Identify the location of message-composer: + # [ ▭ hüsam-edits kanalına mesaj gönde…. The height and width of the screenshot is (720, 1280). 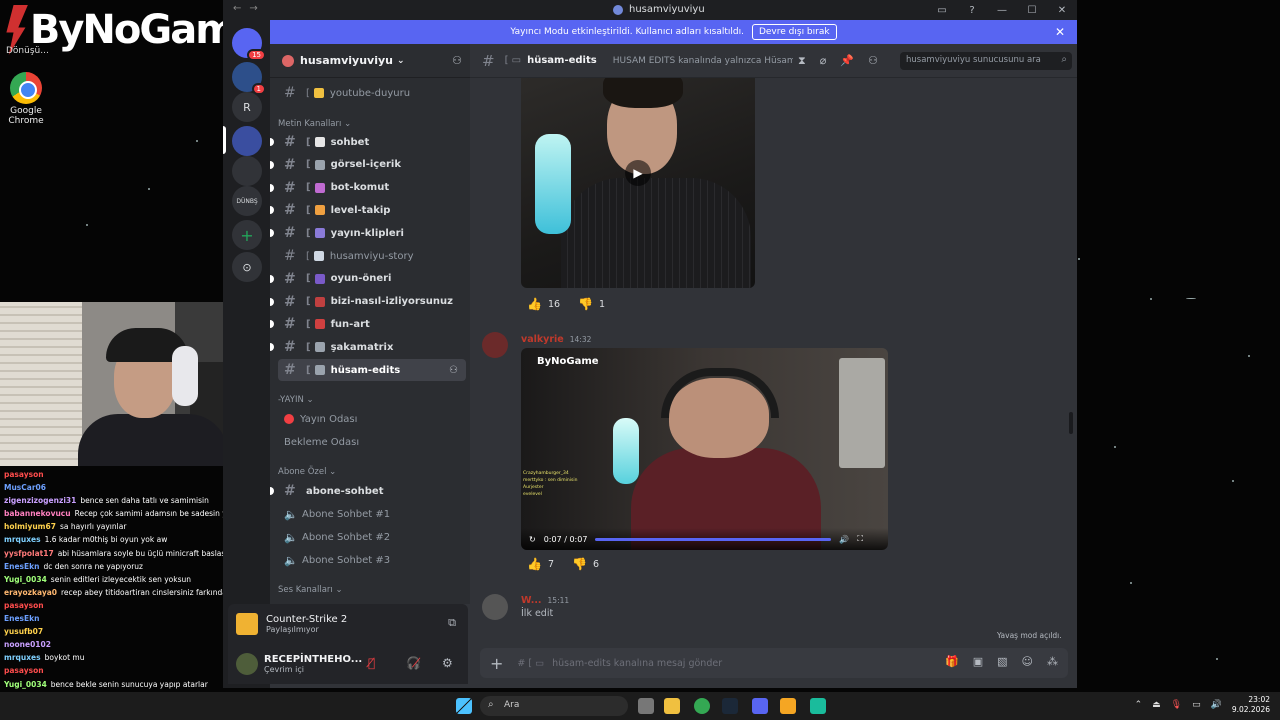
(774, 663).